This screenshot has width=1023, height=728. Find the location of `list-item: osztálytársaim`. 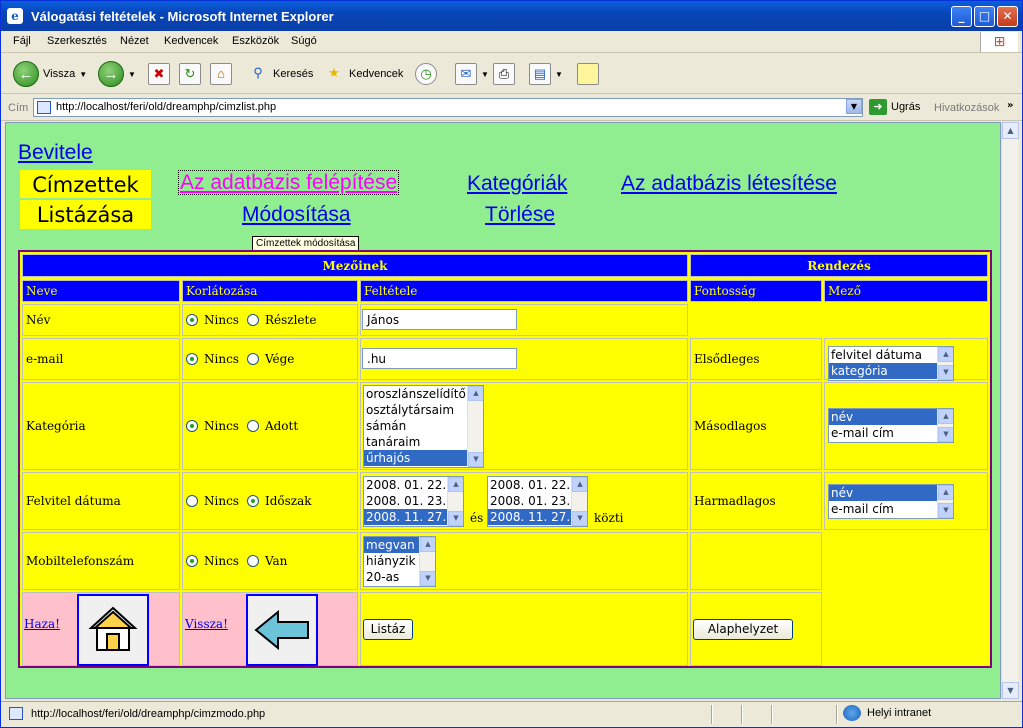

list-item: osztálytársaim is located at coordinates (423, 410).